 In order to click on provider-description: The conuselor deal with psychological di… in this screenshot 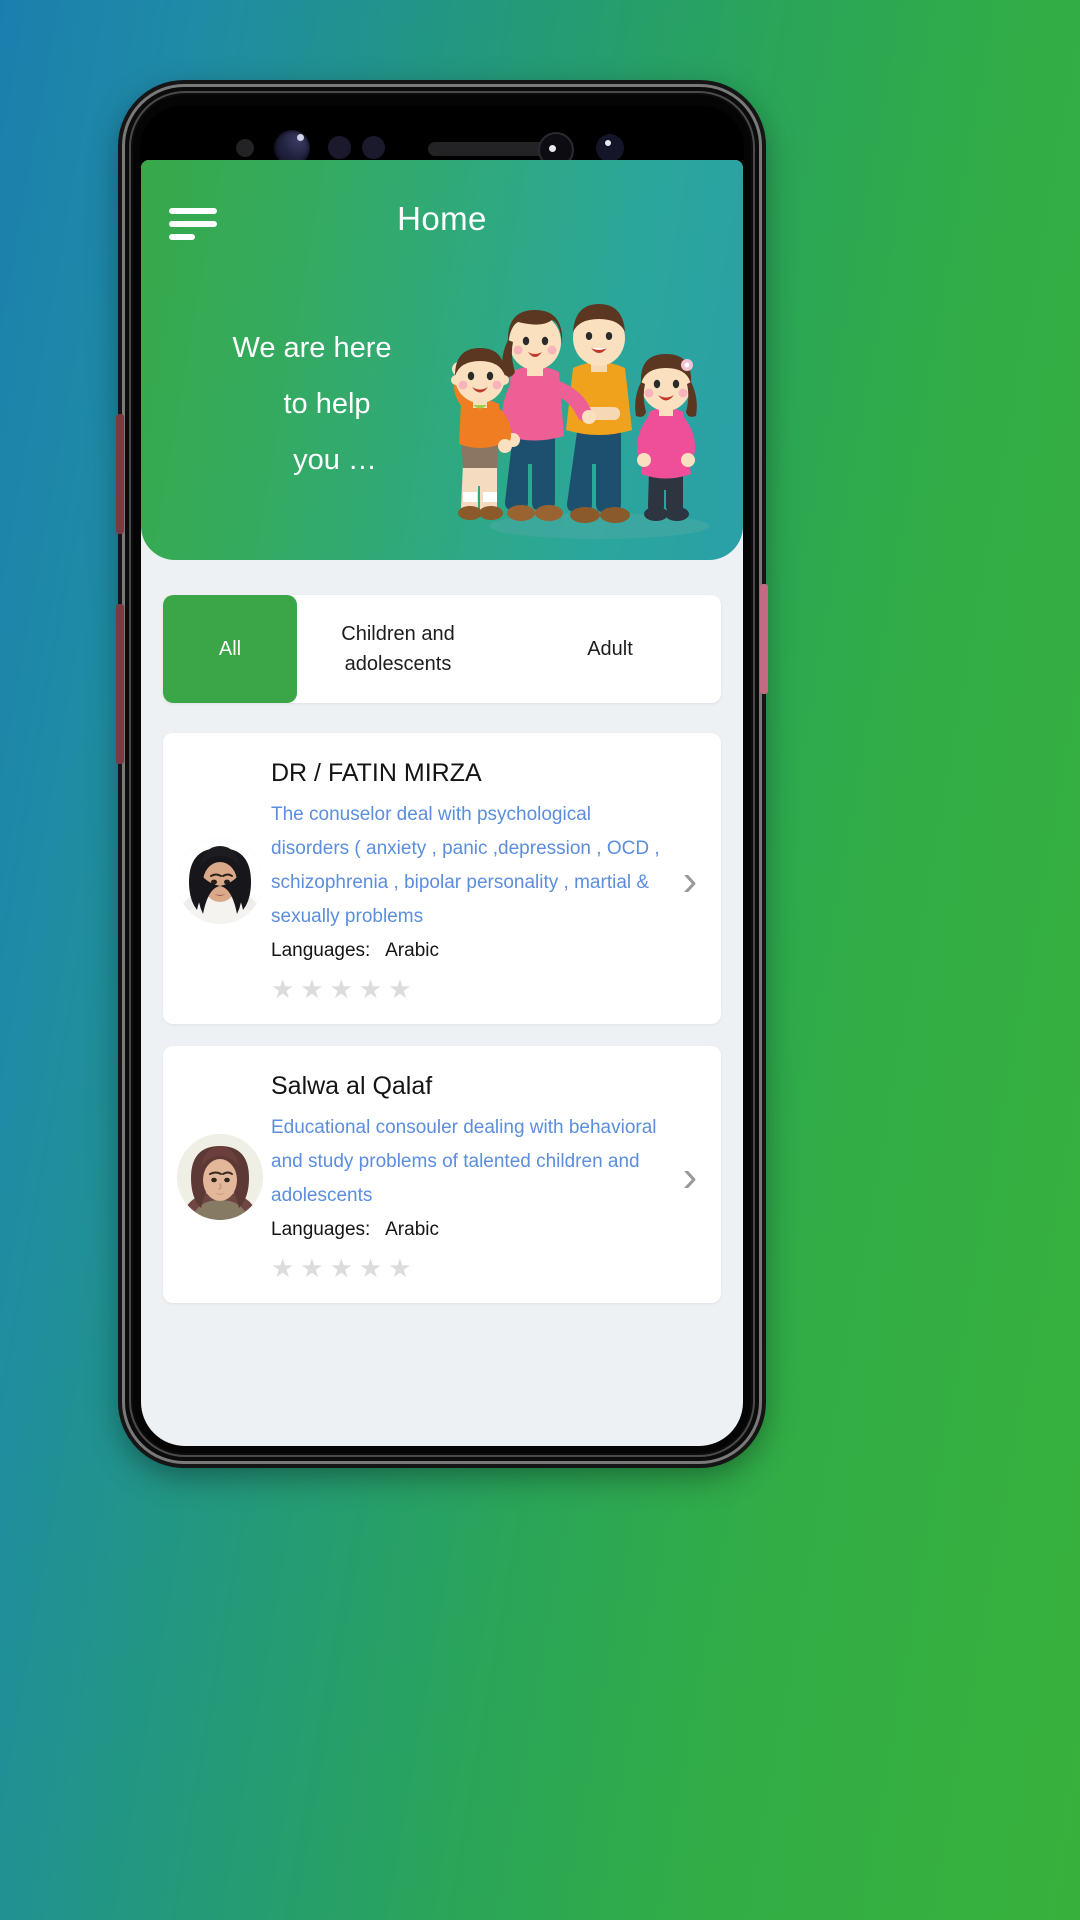, I will do `click(465, 865)`.